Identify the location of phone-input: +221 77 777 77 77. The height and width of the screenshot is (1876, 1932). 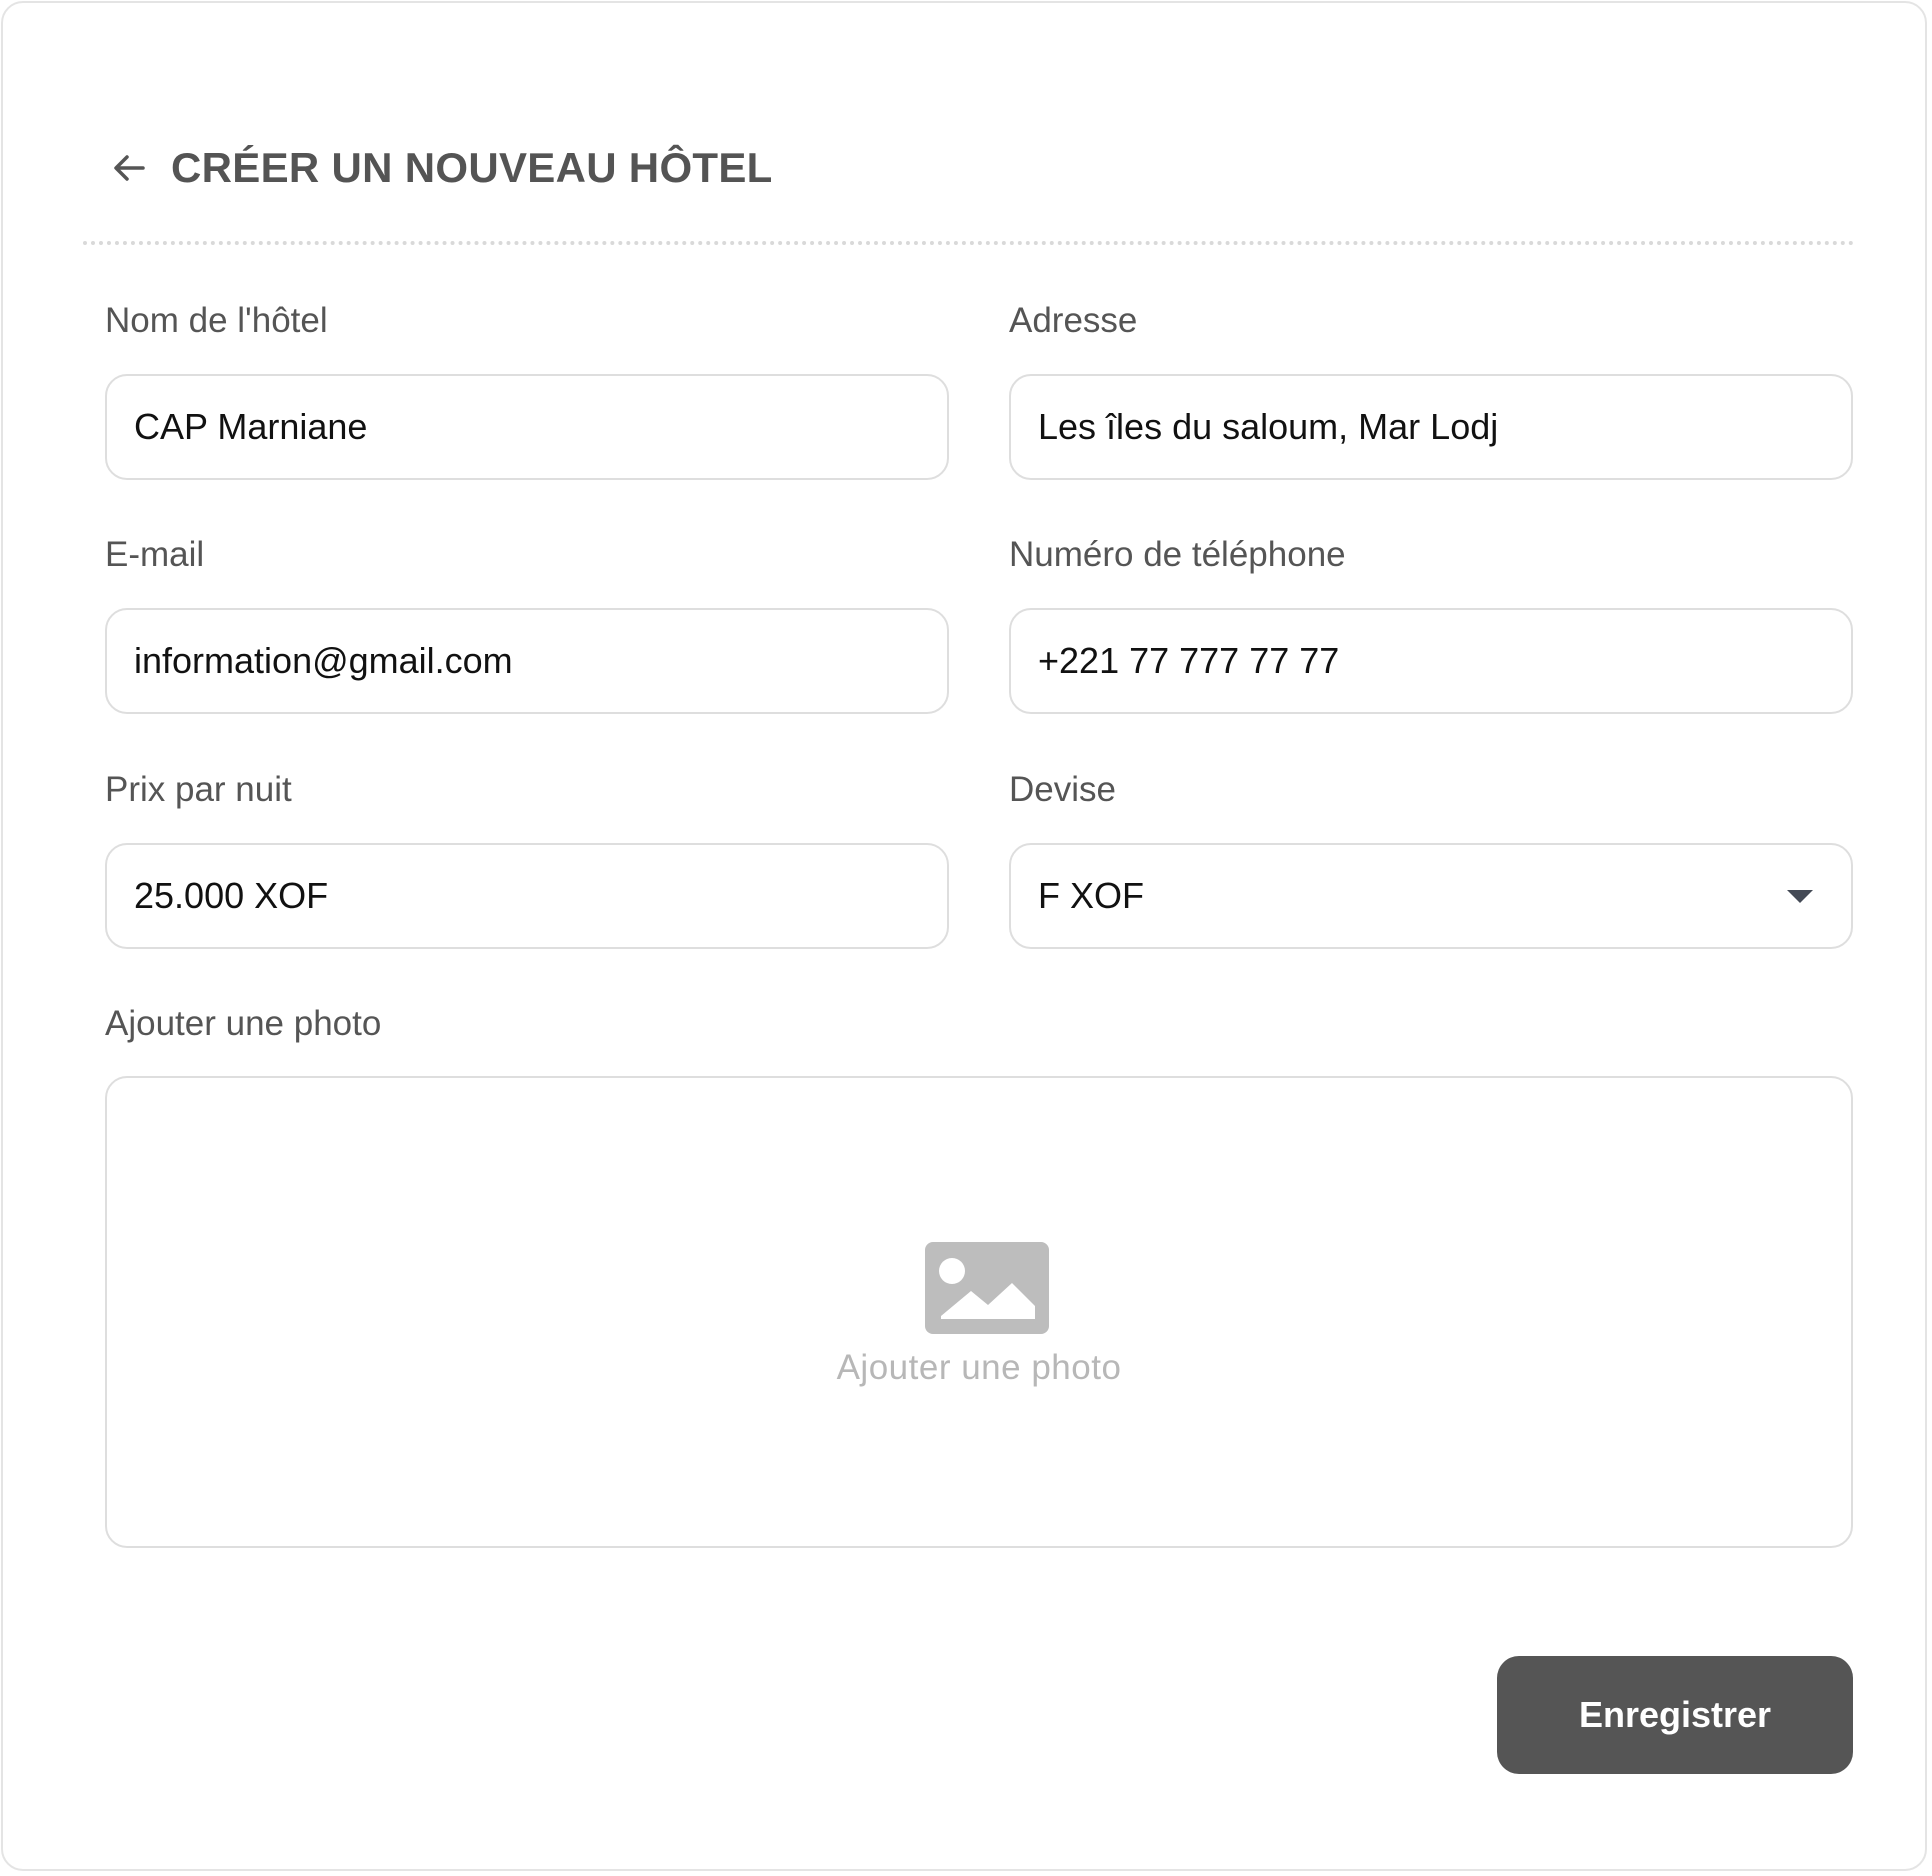
(1431, 661).